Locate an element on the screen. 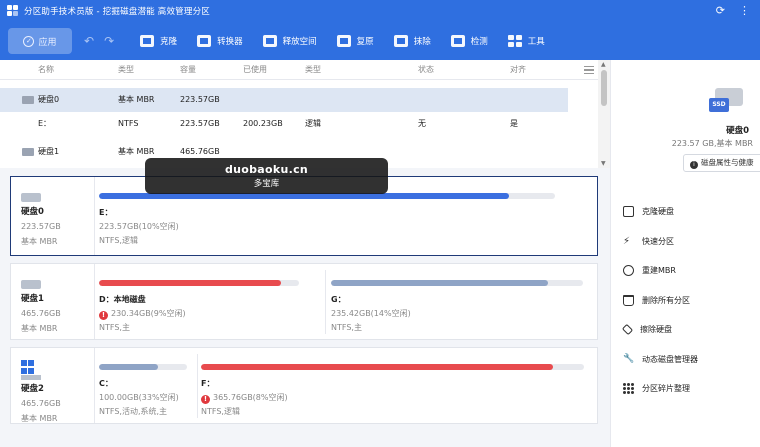 The height and width of the screenshot is (447, 760). list-header: 名称 类型 容量 已使用 类型 状态 对齐 is located at coordinates (305, 70).